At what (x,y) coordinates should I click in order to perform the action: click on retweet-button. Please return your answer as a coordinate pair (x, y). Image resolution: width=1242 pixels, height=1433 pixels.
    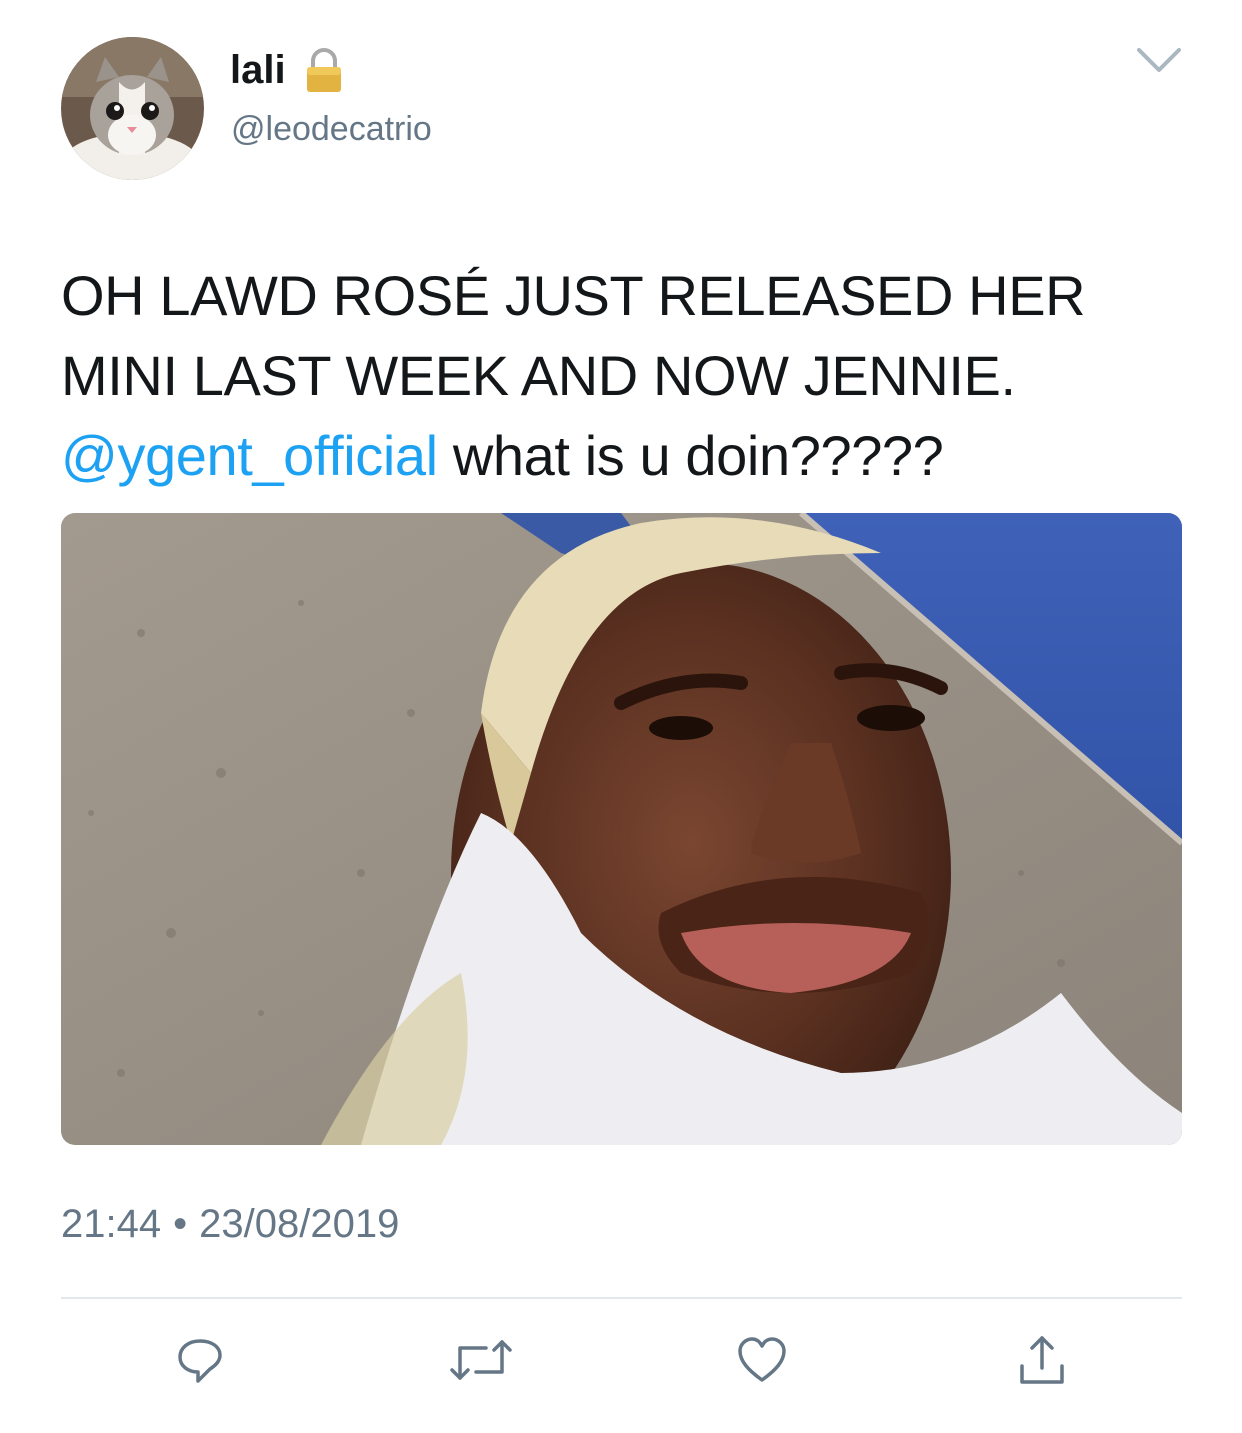
    Looking at the image, I should click on (481, 1360).